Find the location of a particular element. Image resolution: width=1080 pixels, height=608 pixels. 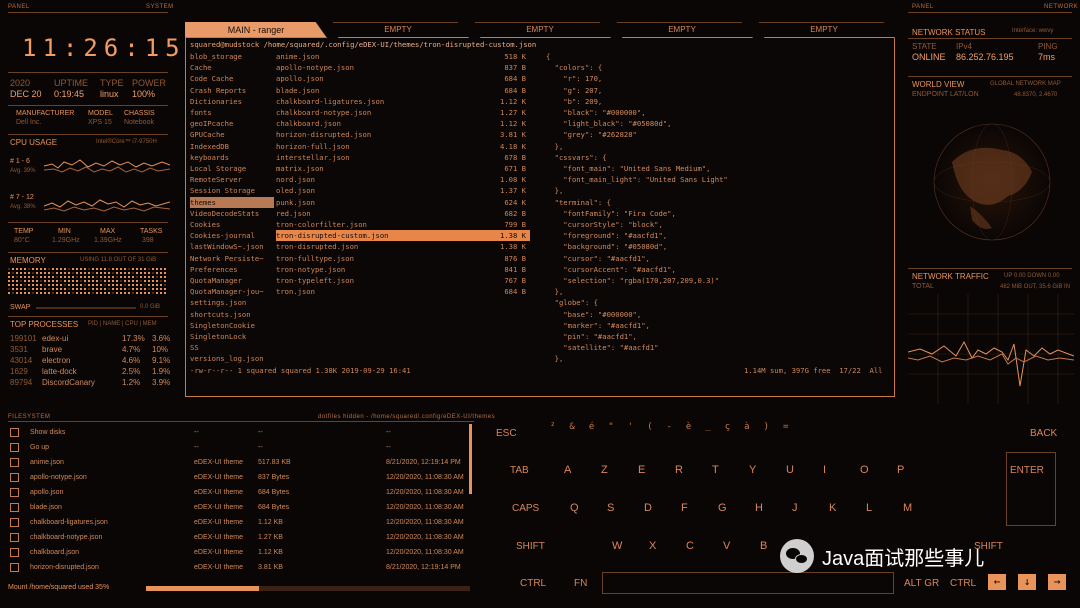

key-z: Z is located at coordinates (604, 470).